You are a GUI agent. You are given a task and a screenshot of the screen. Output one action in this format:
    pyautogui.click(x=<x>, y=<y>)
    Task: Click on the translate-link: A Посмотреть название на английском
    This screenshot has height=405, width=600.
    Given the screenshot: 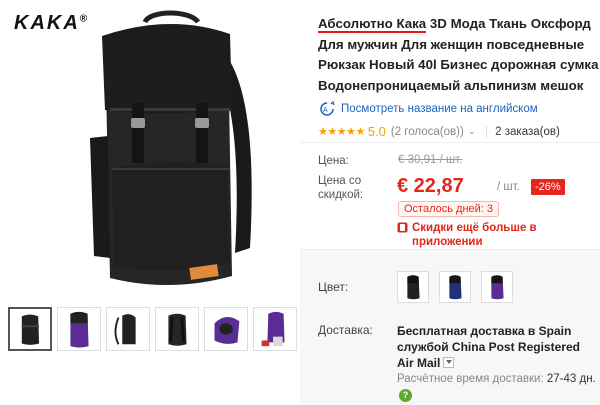 What is the action you would take?
    pyautogui.click(x=459, y=109)
    